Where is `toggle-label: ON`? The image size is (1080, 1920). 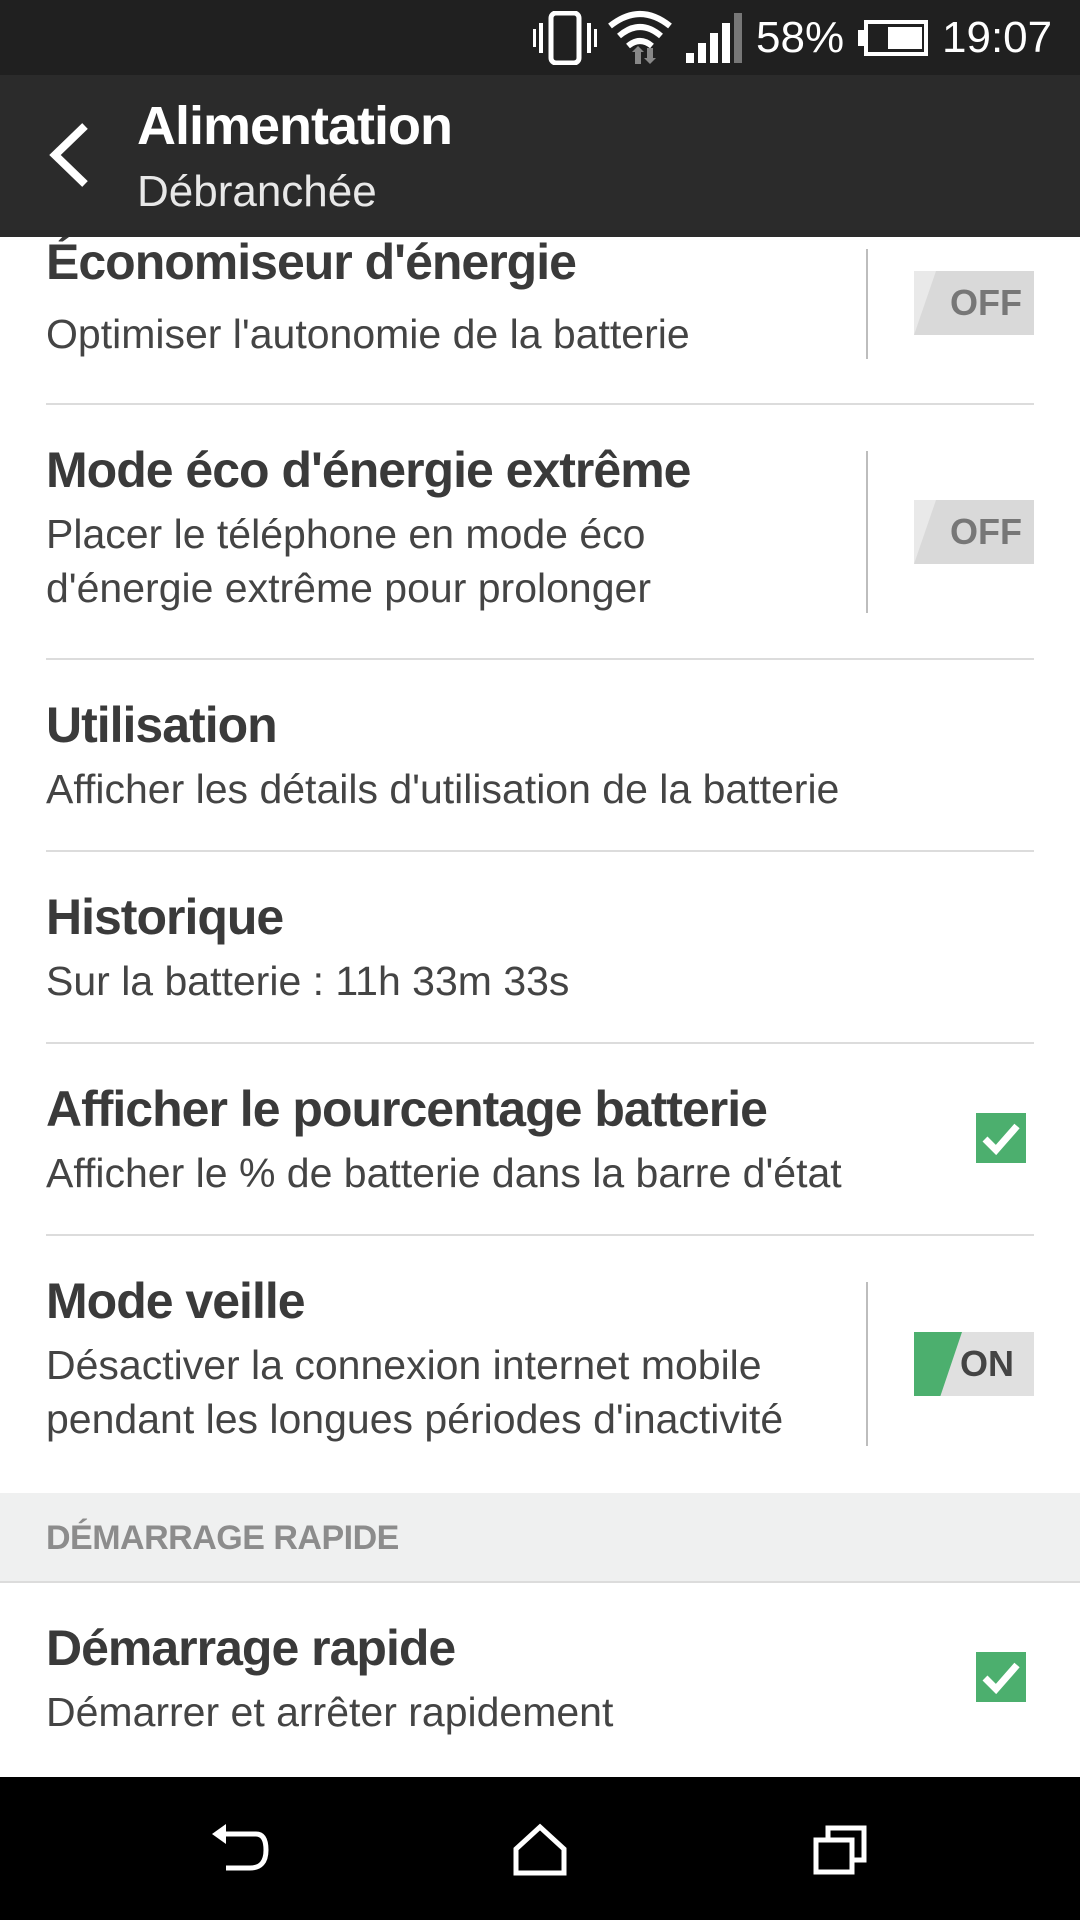 toggle-label: ON is located at coordinates (987, 1363).